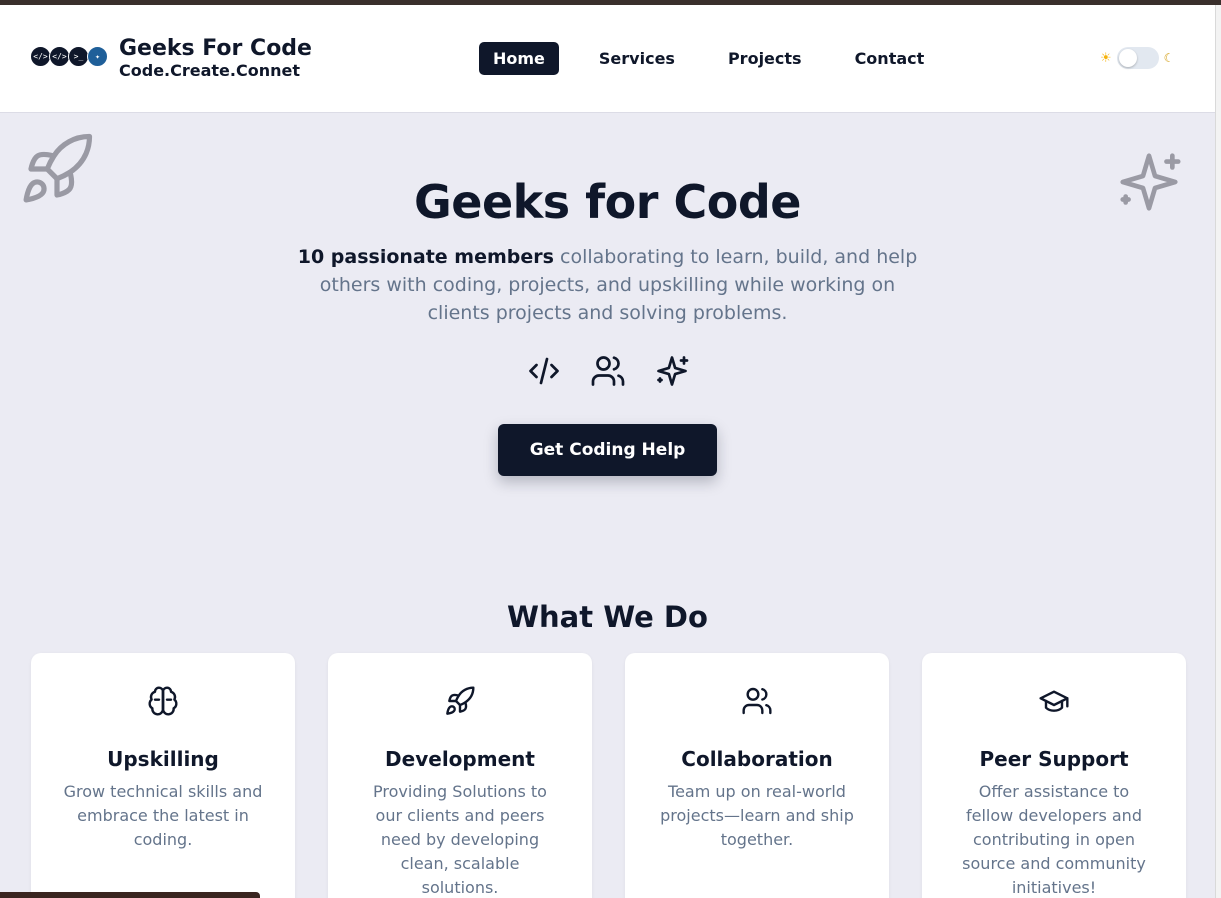 The height and width of the screenshot is (898, 1221). I want to click on code-icon, so click(544, 373).